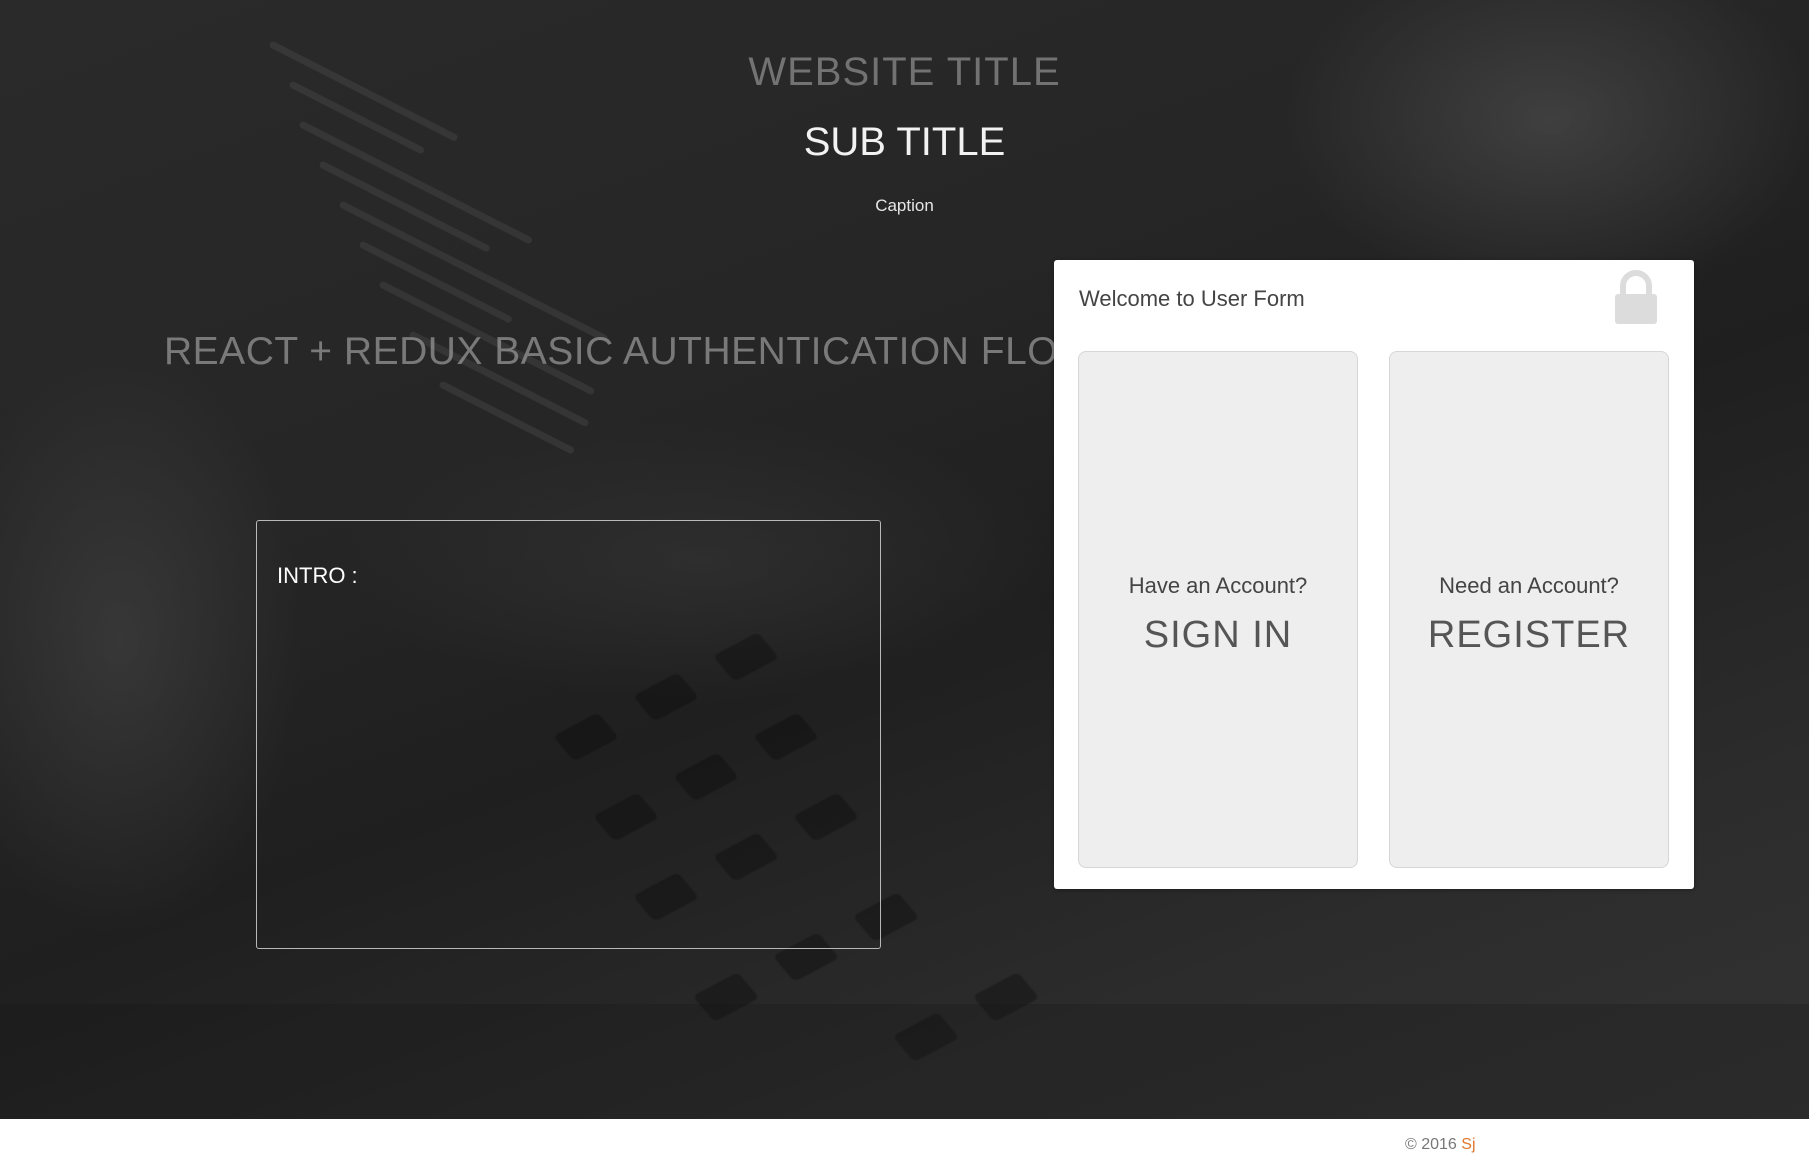 This screenshot has width=1809, height=1159. What do you see at coordinates (630, 351) in the screenshot?
I see `flow-heading: REACT + REDUX BASIC AUTHENTICATION FLOW` at bounding box center [630, 351].